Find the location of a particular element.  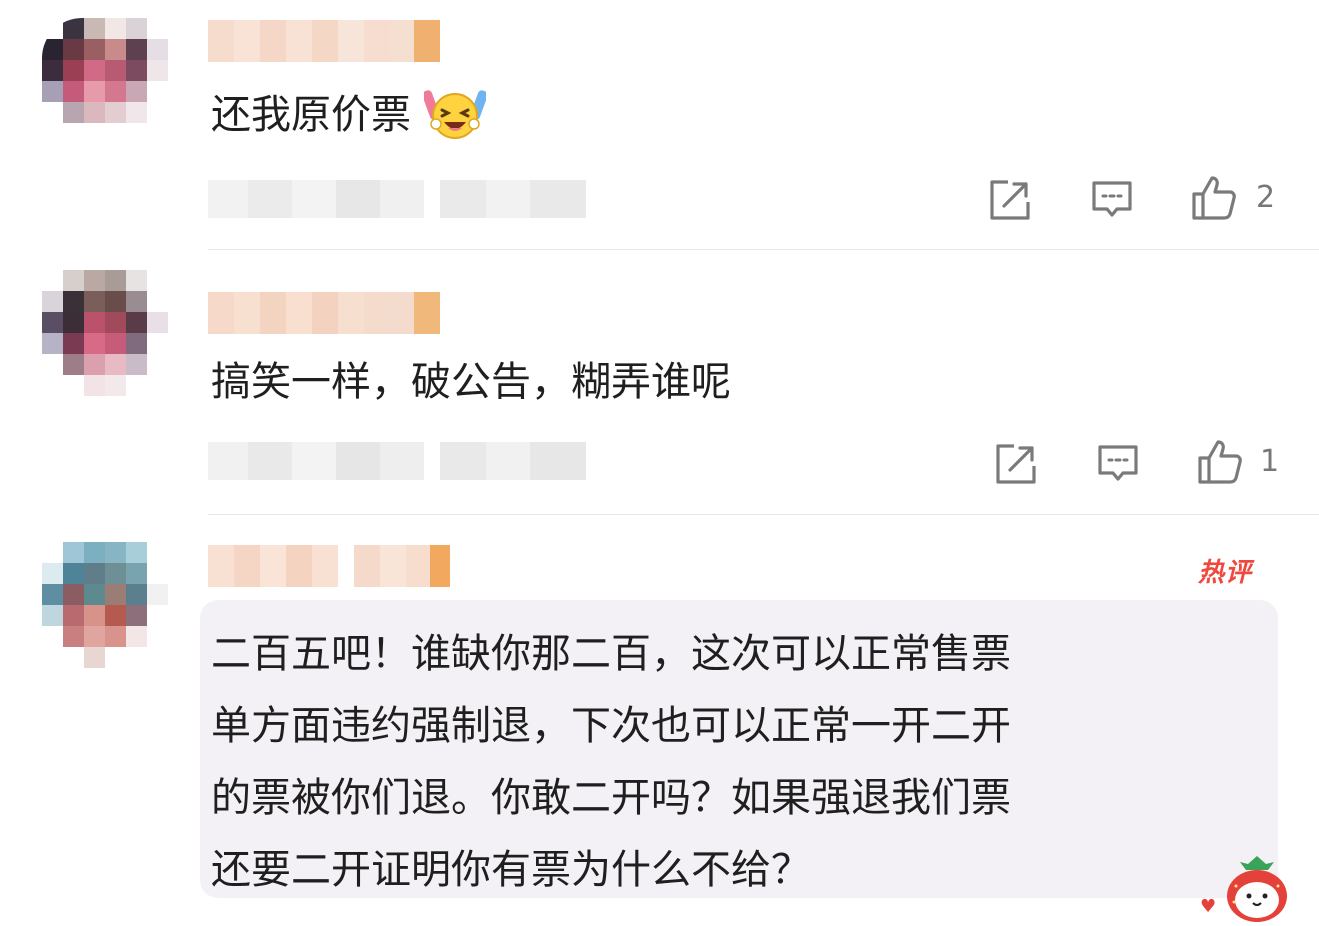

like-count: 2 is located at coordinates (1266, 197).